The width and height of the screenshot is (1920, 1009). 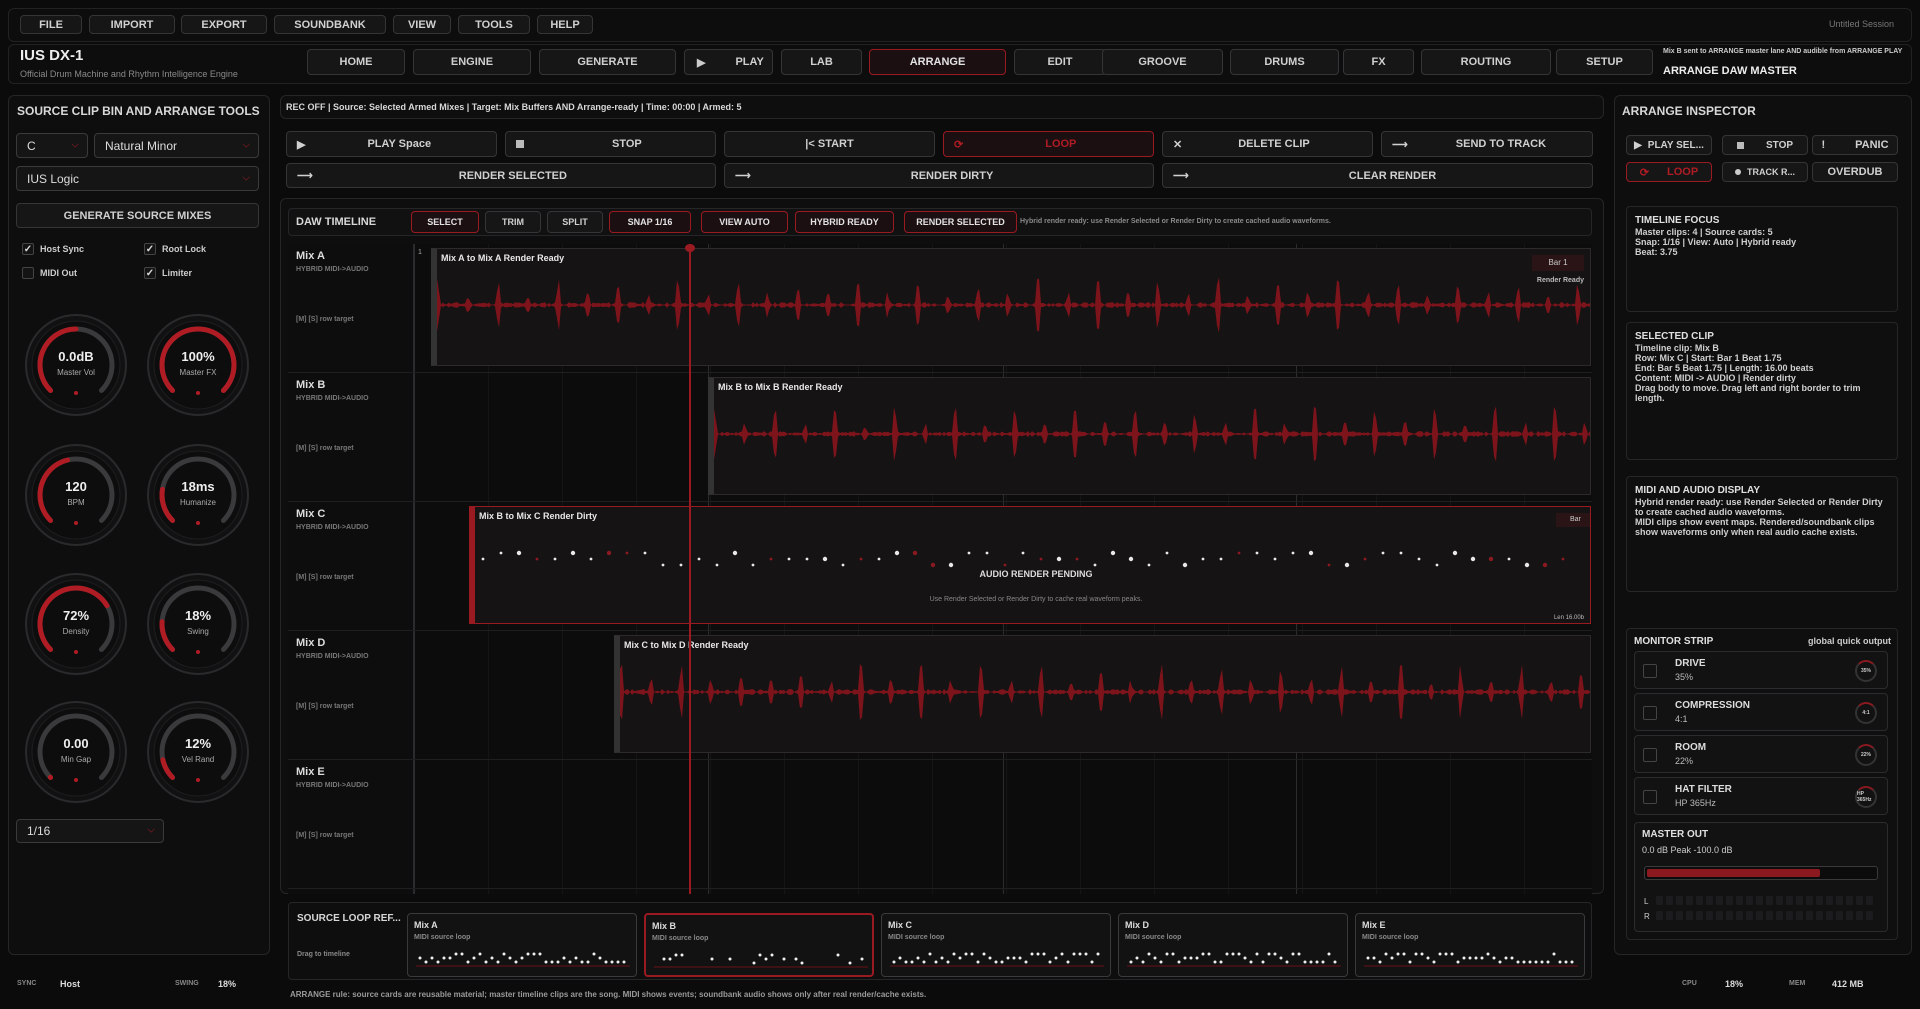 What do you see at coordinates (132, 24) in the screenshot?
I see `menu-import: IMPORT` at bounding box center [132, 24].